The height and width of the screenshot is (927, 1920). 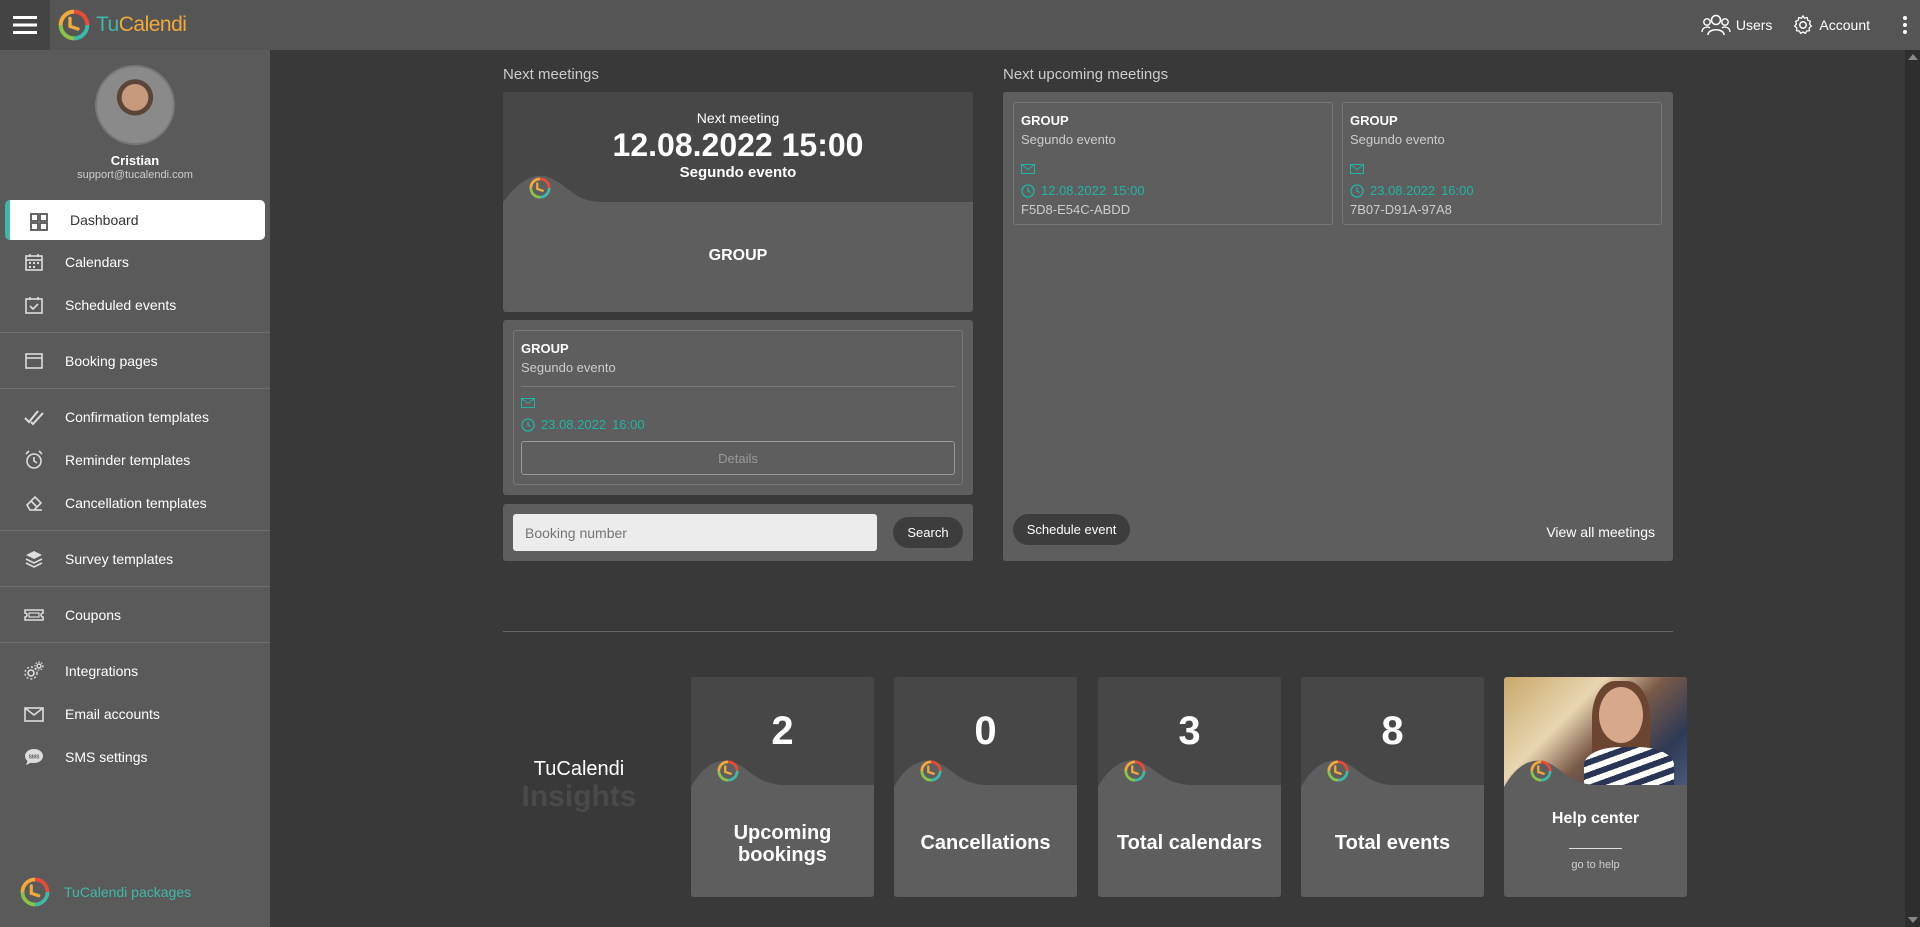 I want to click on calendar-icon, so click(x=34, y=262).